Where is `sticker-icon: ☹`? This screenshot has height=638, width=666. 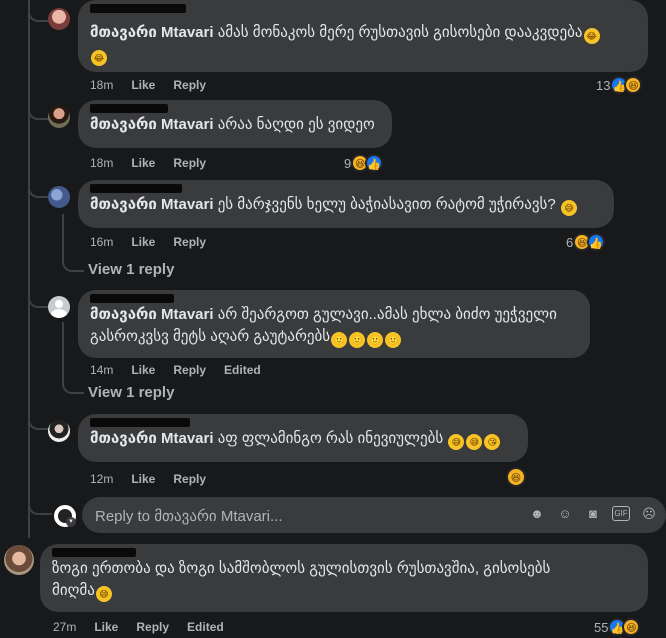 sticker-icon: ☹ is located at coordinates (649, 514).